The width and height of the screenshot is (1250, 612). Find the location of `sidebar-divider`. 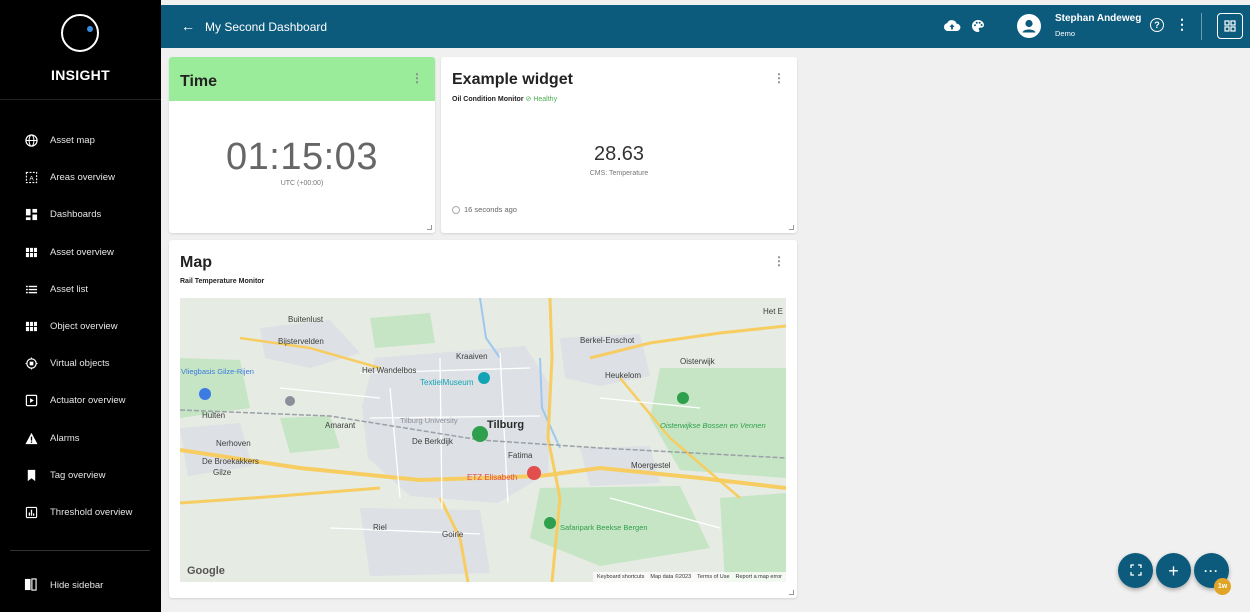

sidebar-divider is located at coordinates (80, 550).